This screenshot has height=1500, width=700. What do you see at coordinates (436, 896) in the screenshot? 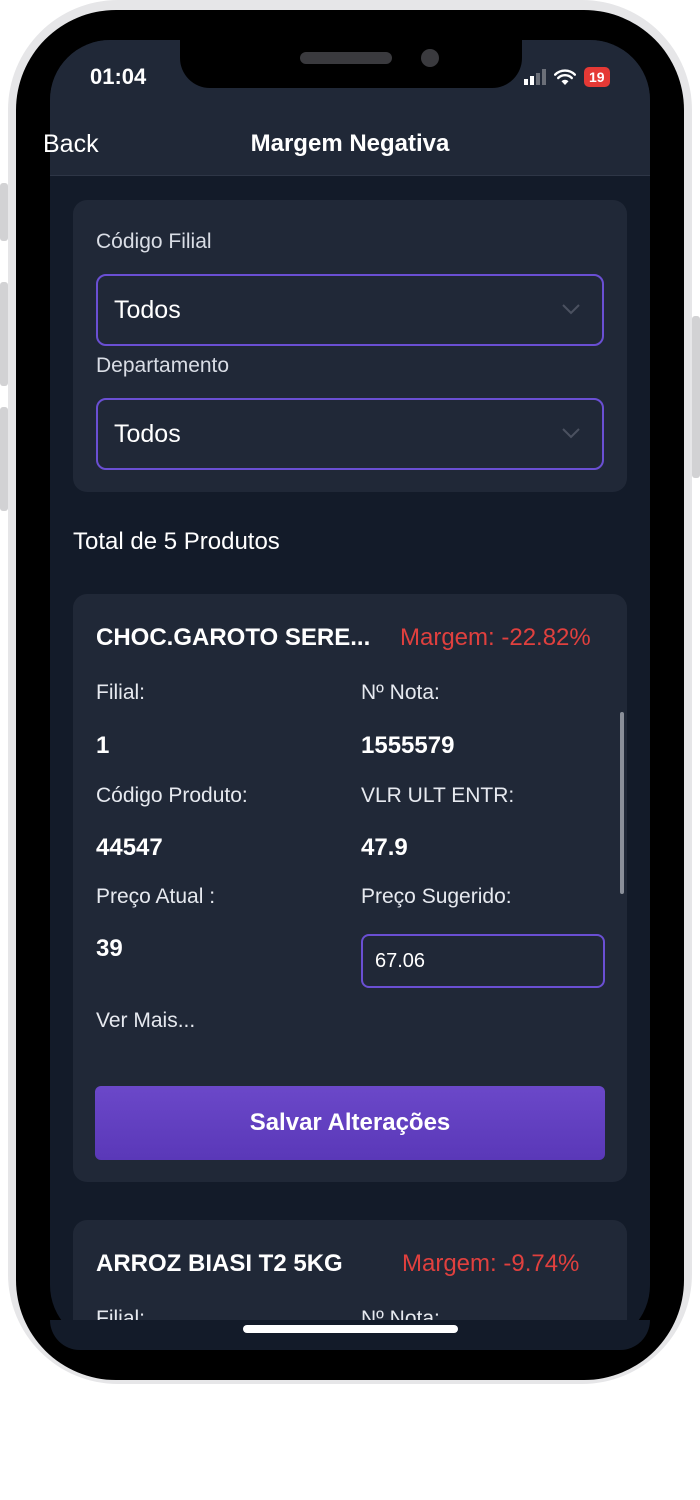
I see `preco-sugerido-label: Preço Sugerido:` at bounding box center [436, 896].